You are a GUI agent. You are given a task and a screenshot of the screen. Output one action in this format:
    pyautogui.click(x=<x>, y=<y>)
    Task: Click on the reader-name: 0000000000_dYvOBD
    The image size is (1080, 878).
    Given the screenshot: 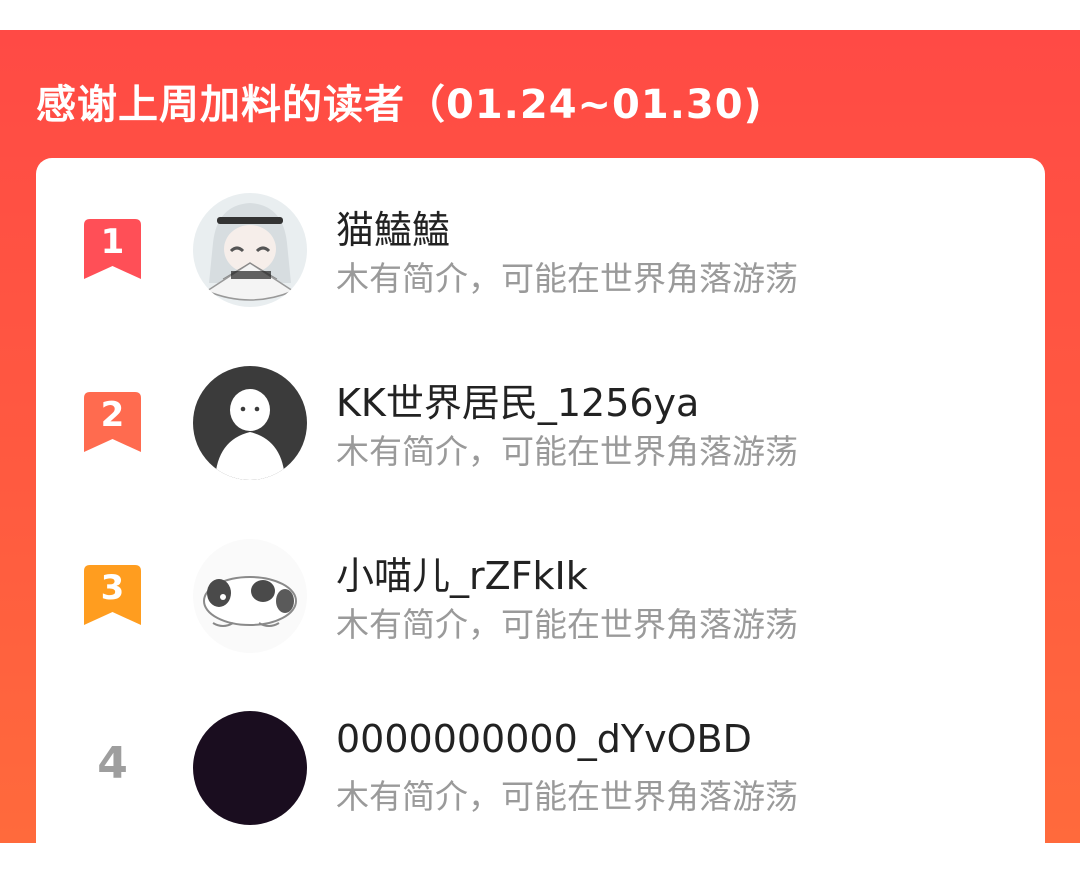 What is the action you would take?
    pyautogui.click(x=544, y=739)
    